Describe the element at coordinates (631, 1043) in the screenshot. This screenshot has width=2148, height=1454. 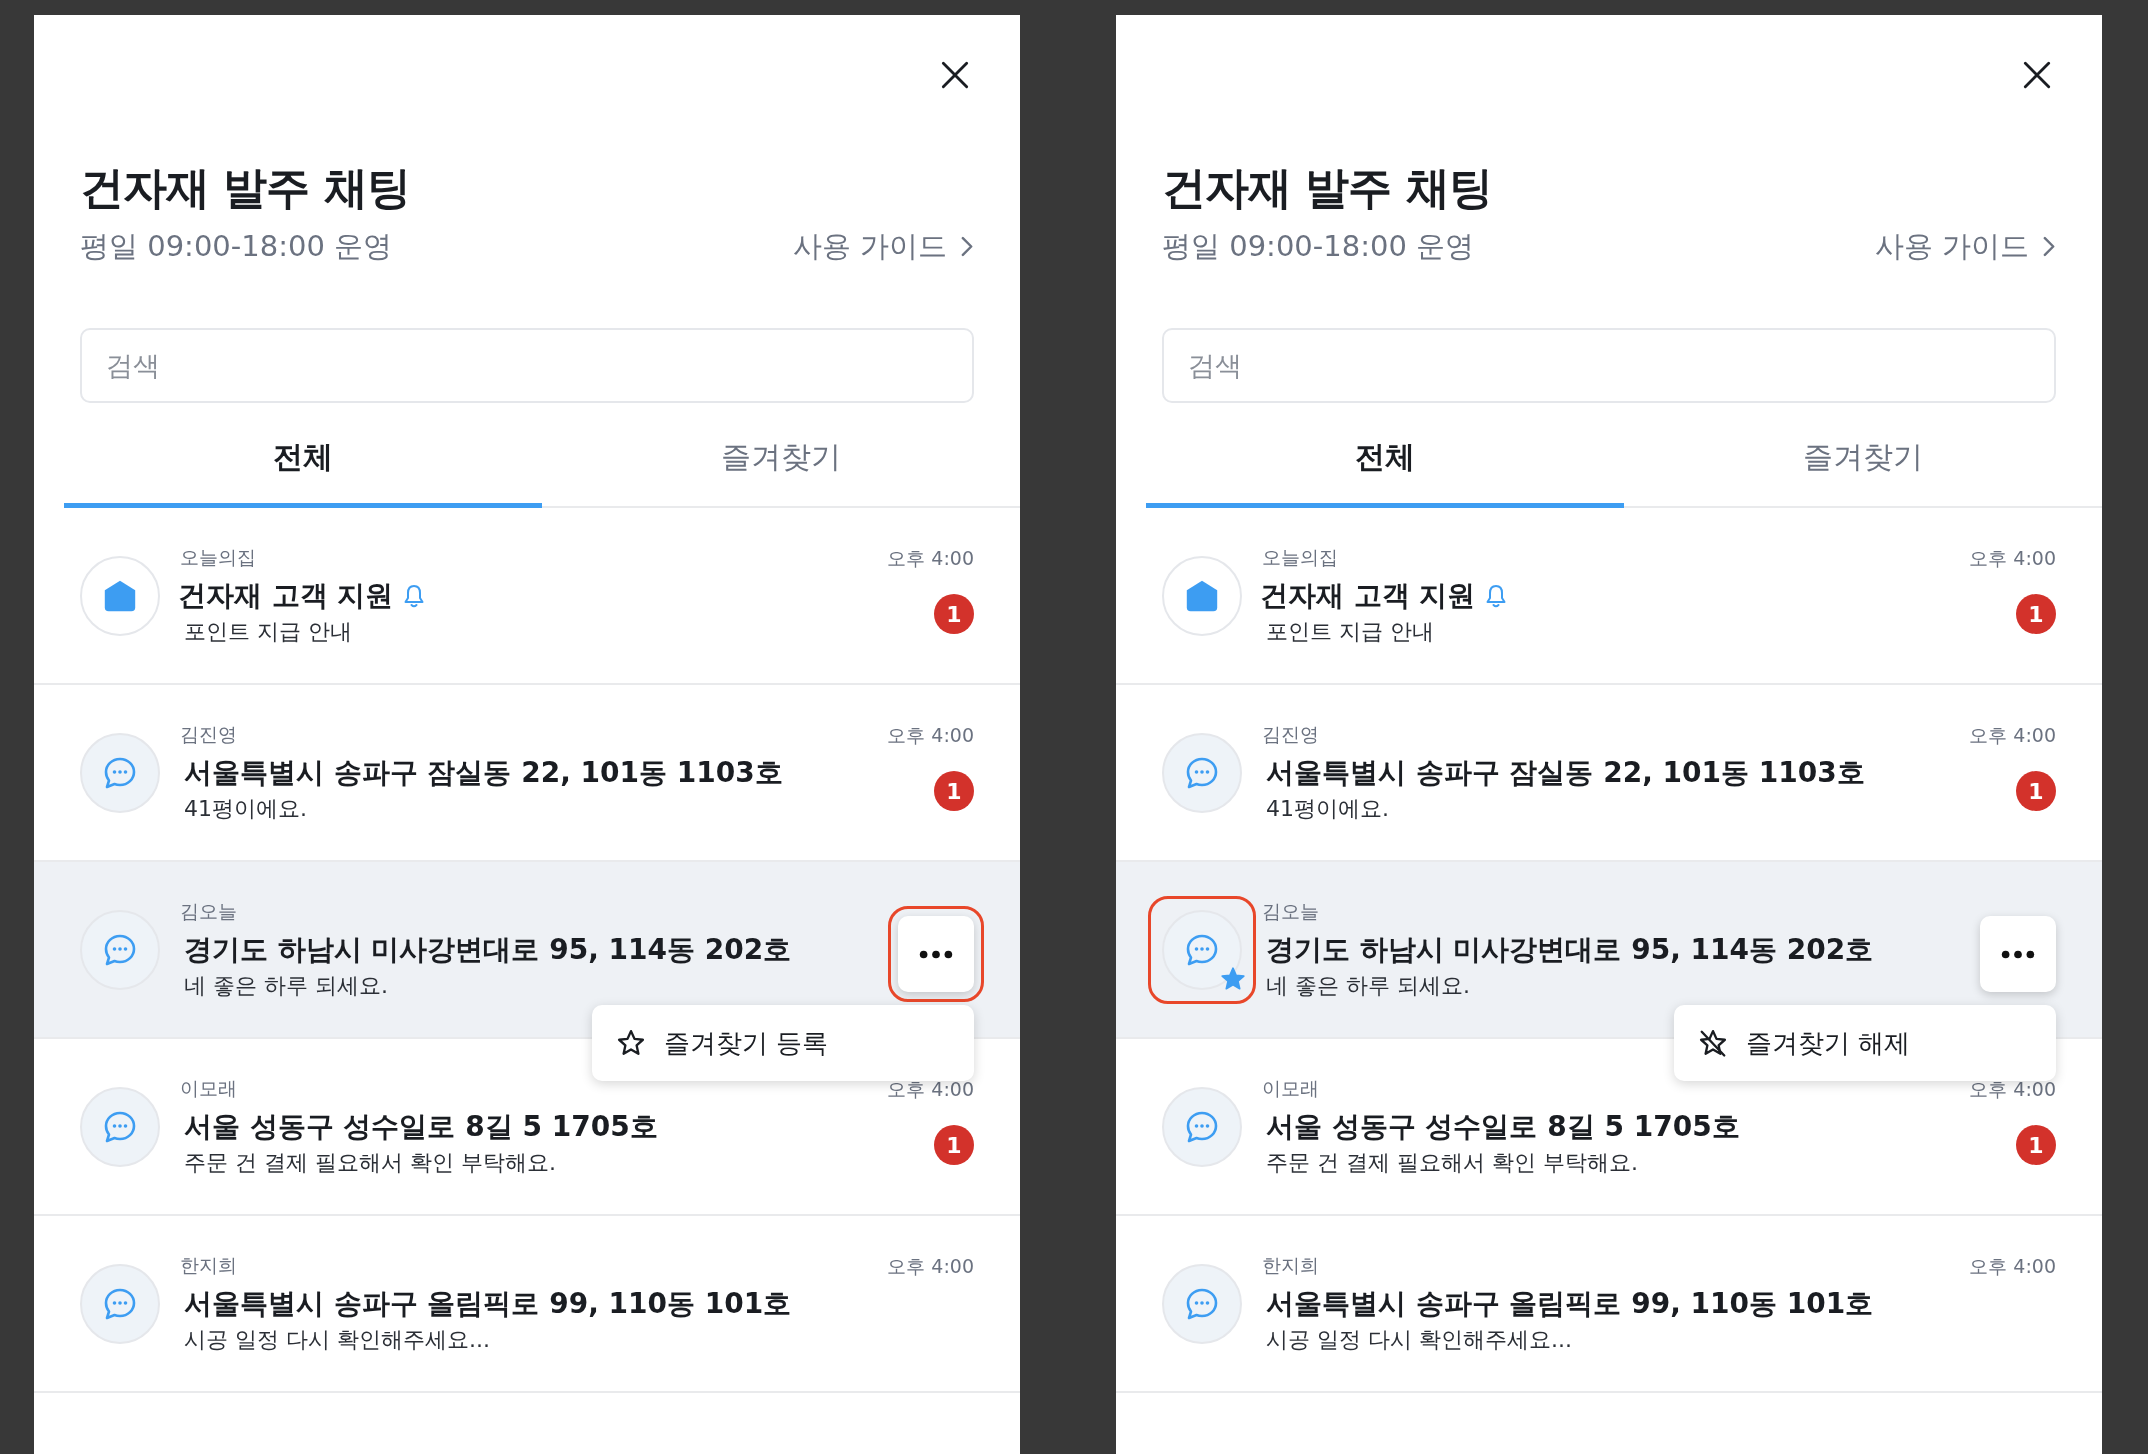
I see `star-icon` at that location.